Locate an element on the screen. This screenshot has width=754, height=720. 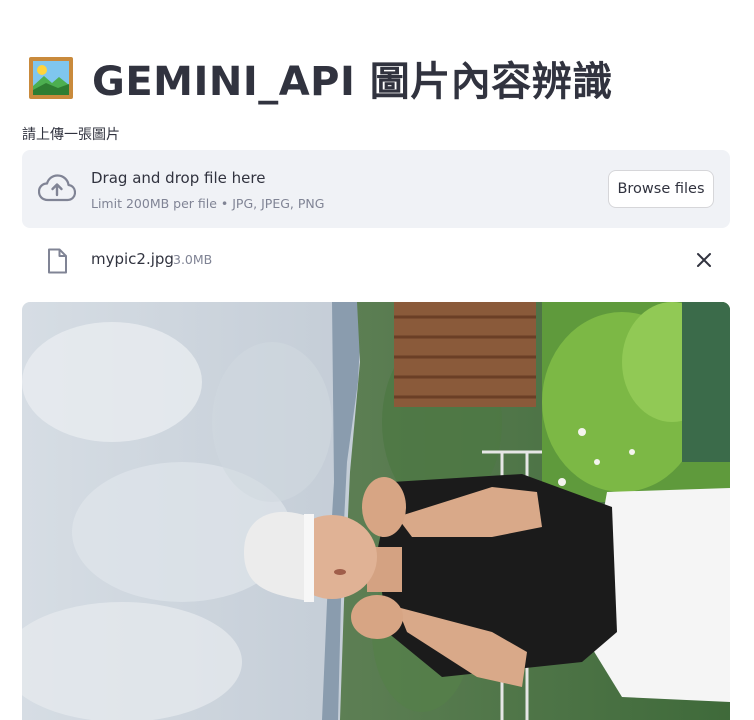
file-icon is located at coordinates (57, 261).